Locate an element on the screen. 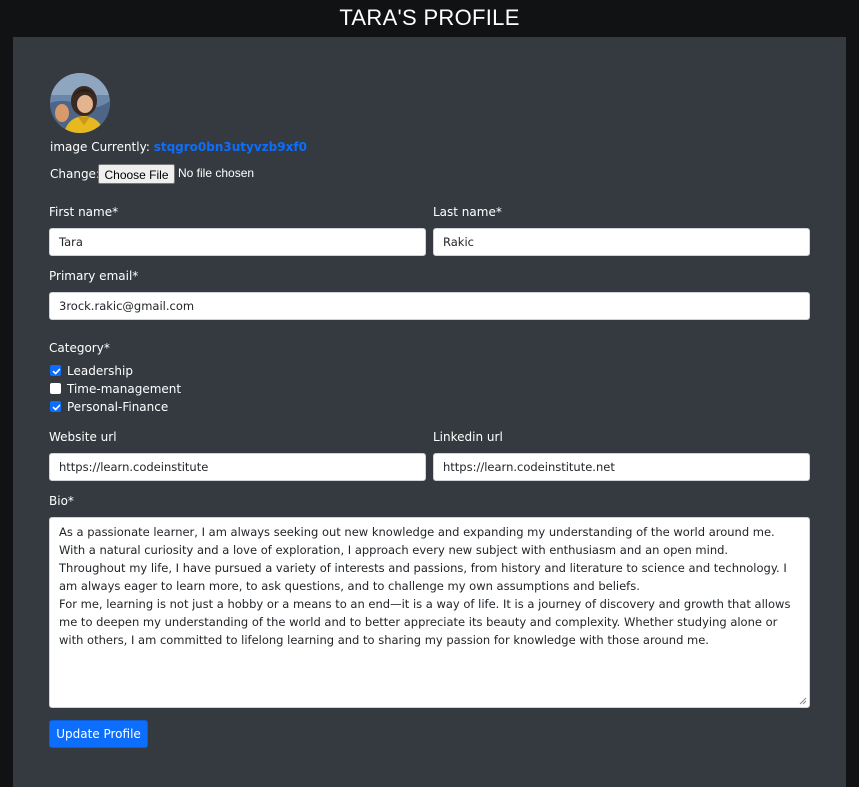 The image size is (859, 787). resize-grip-icon is located at coordinates (803, 701).